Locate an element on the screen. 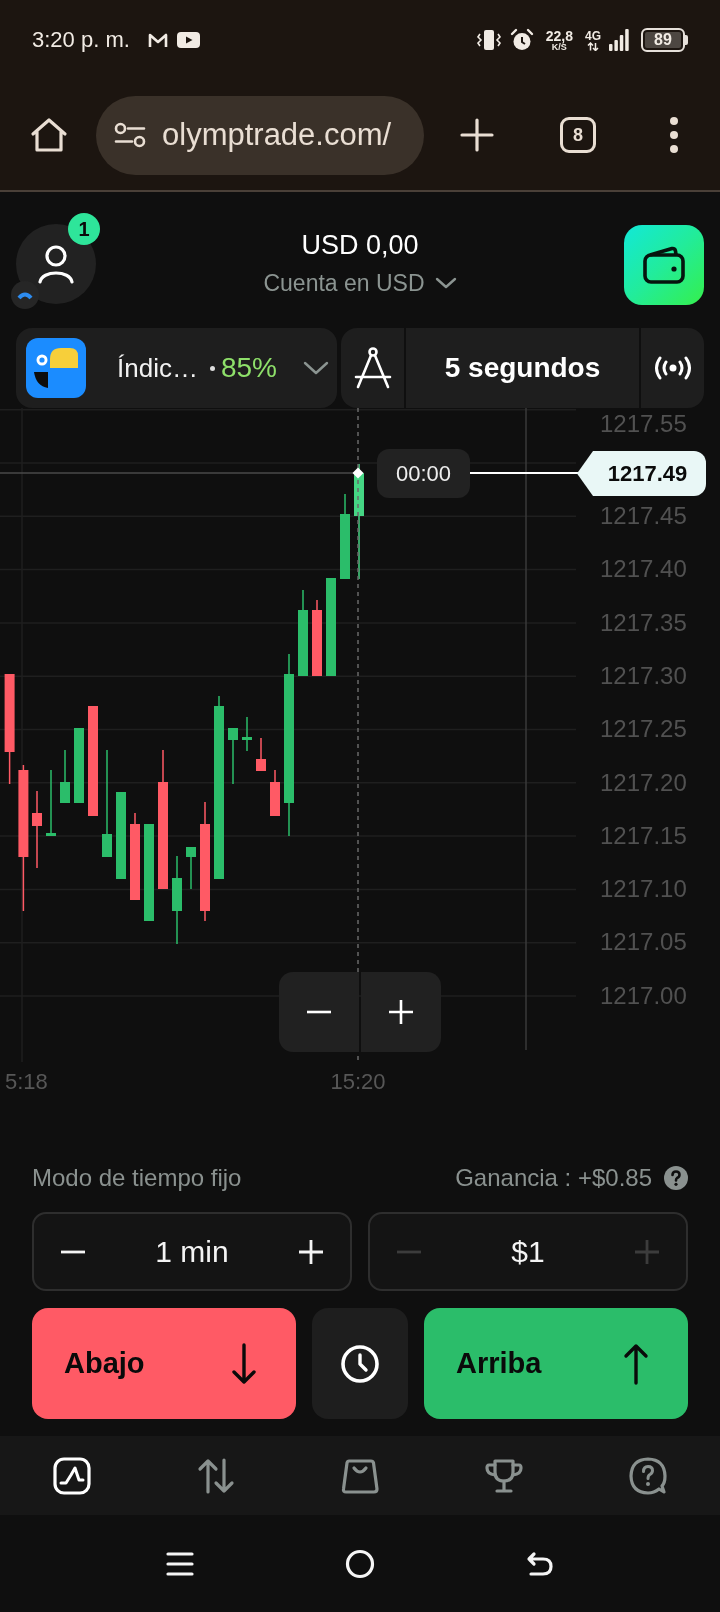 This screenshot has height=1612, width=720. help-bubble-icon is located at coordinates (648, 1475).